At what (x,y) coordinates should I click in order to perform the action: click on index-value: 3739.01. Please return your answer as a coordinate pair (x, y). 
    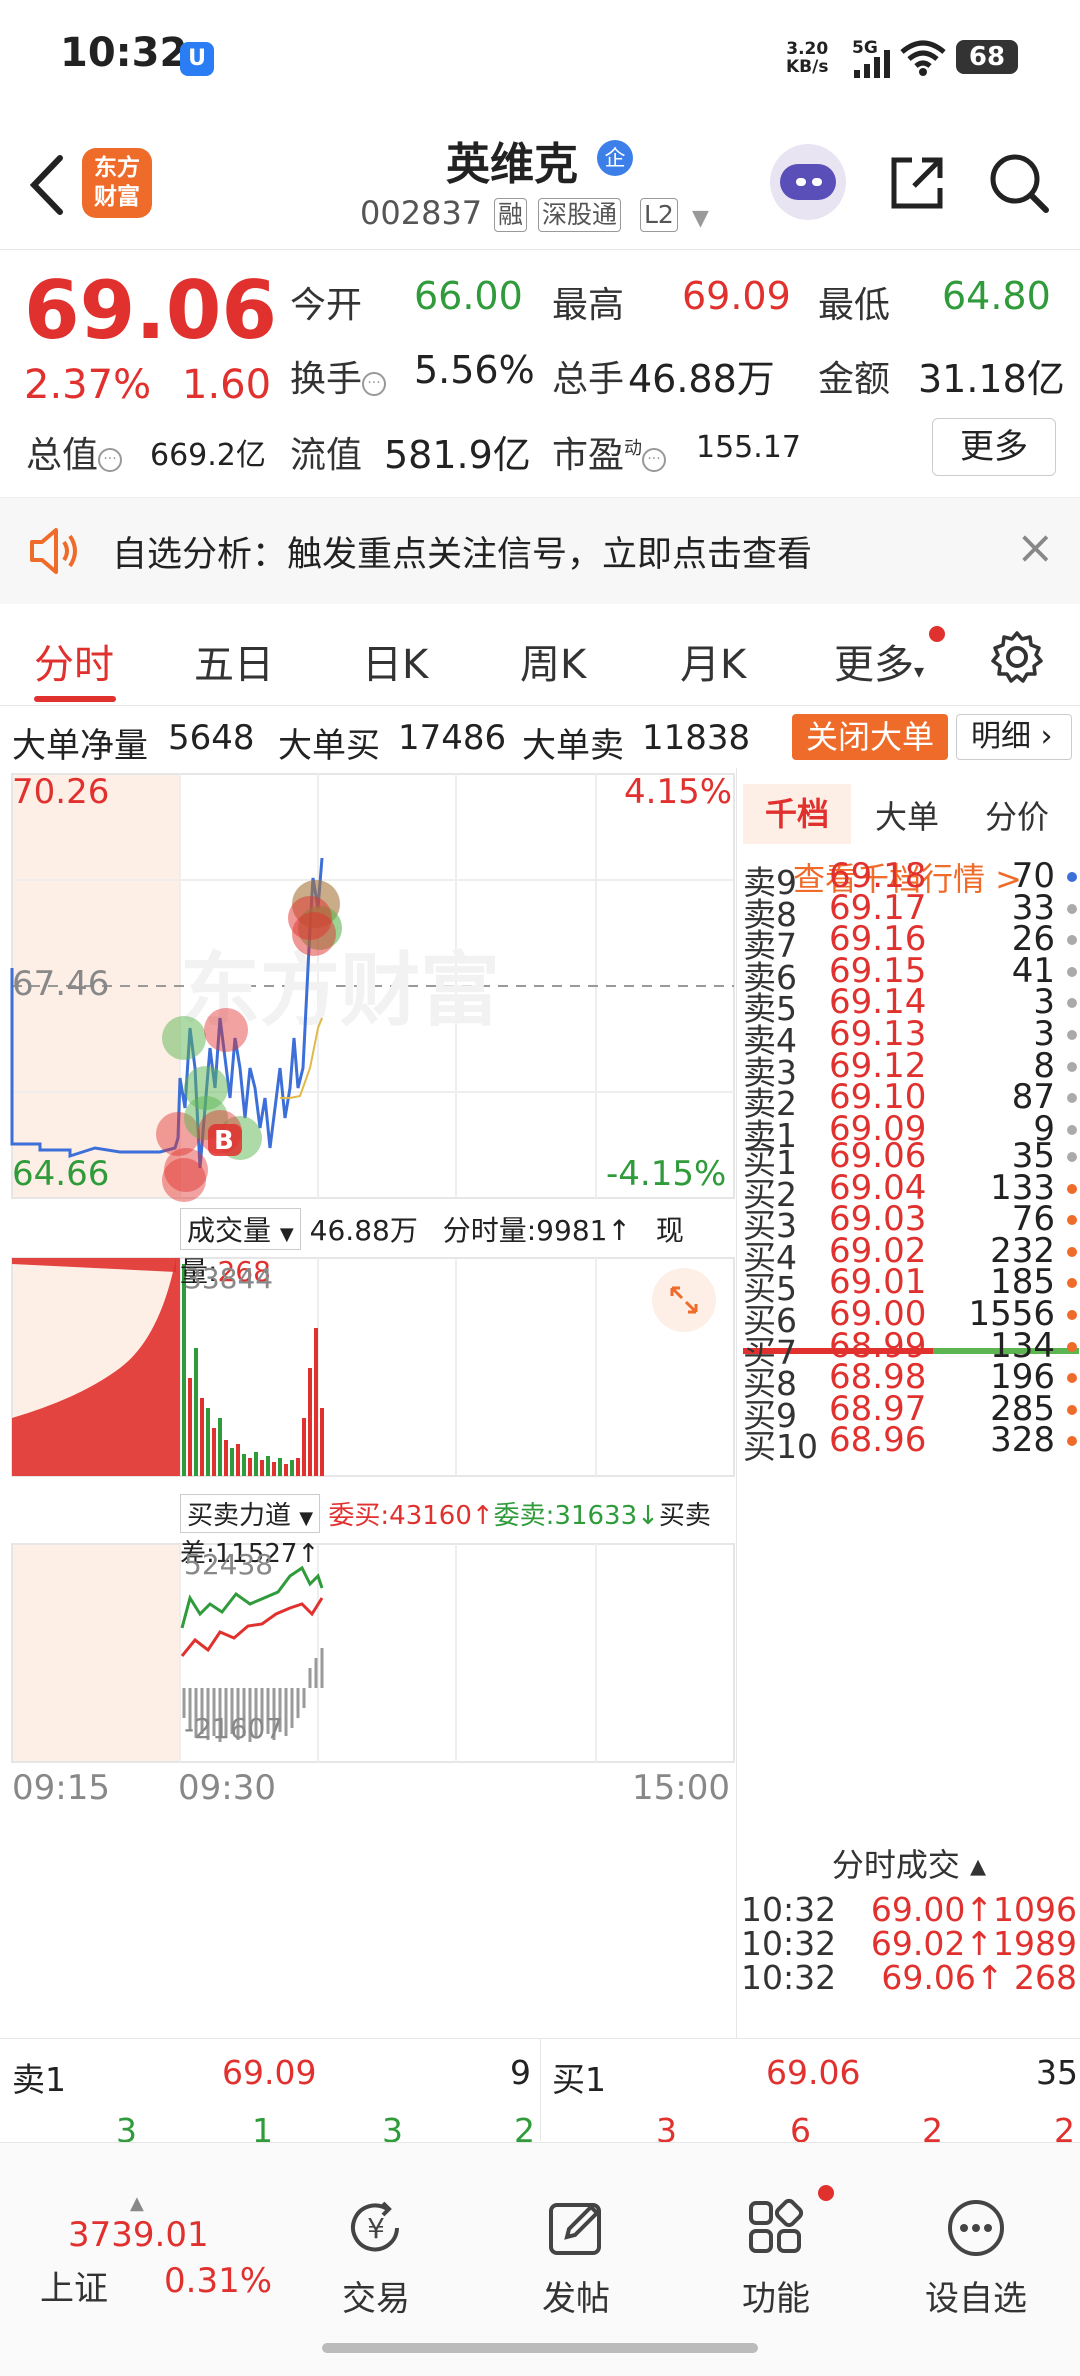
    Looking at the image, I should click on (138, 2235).